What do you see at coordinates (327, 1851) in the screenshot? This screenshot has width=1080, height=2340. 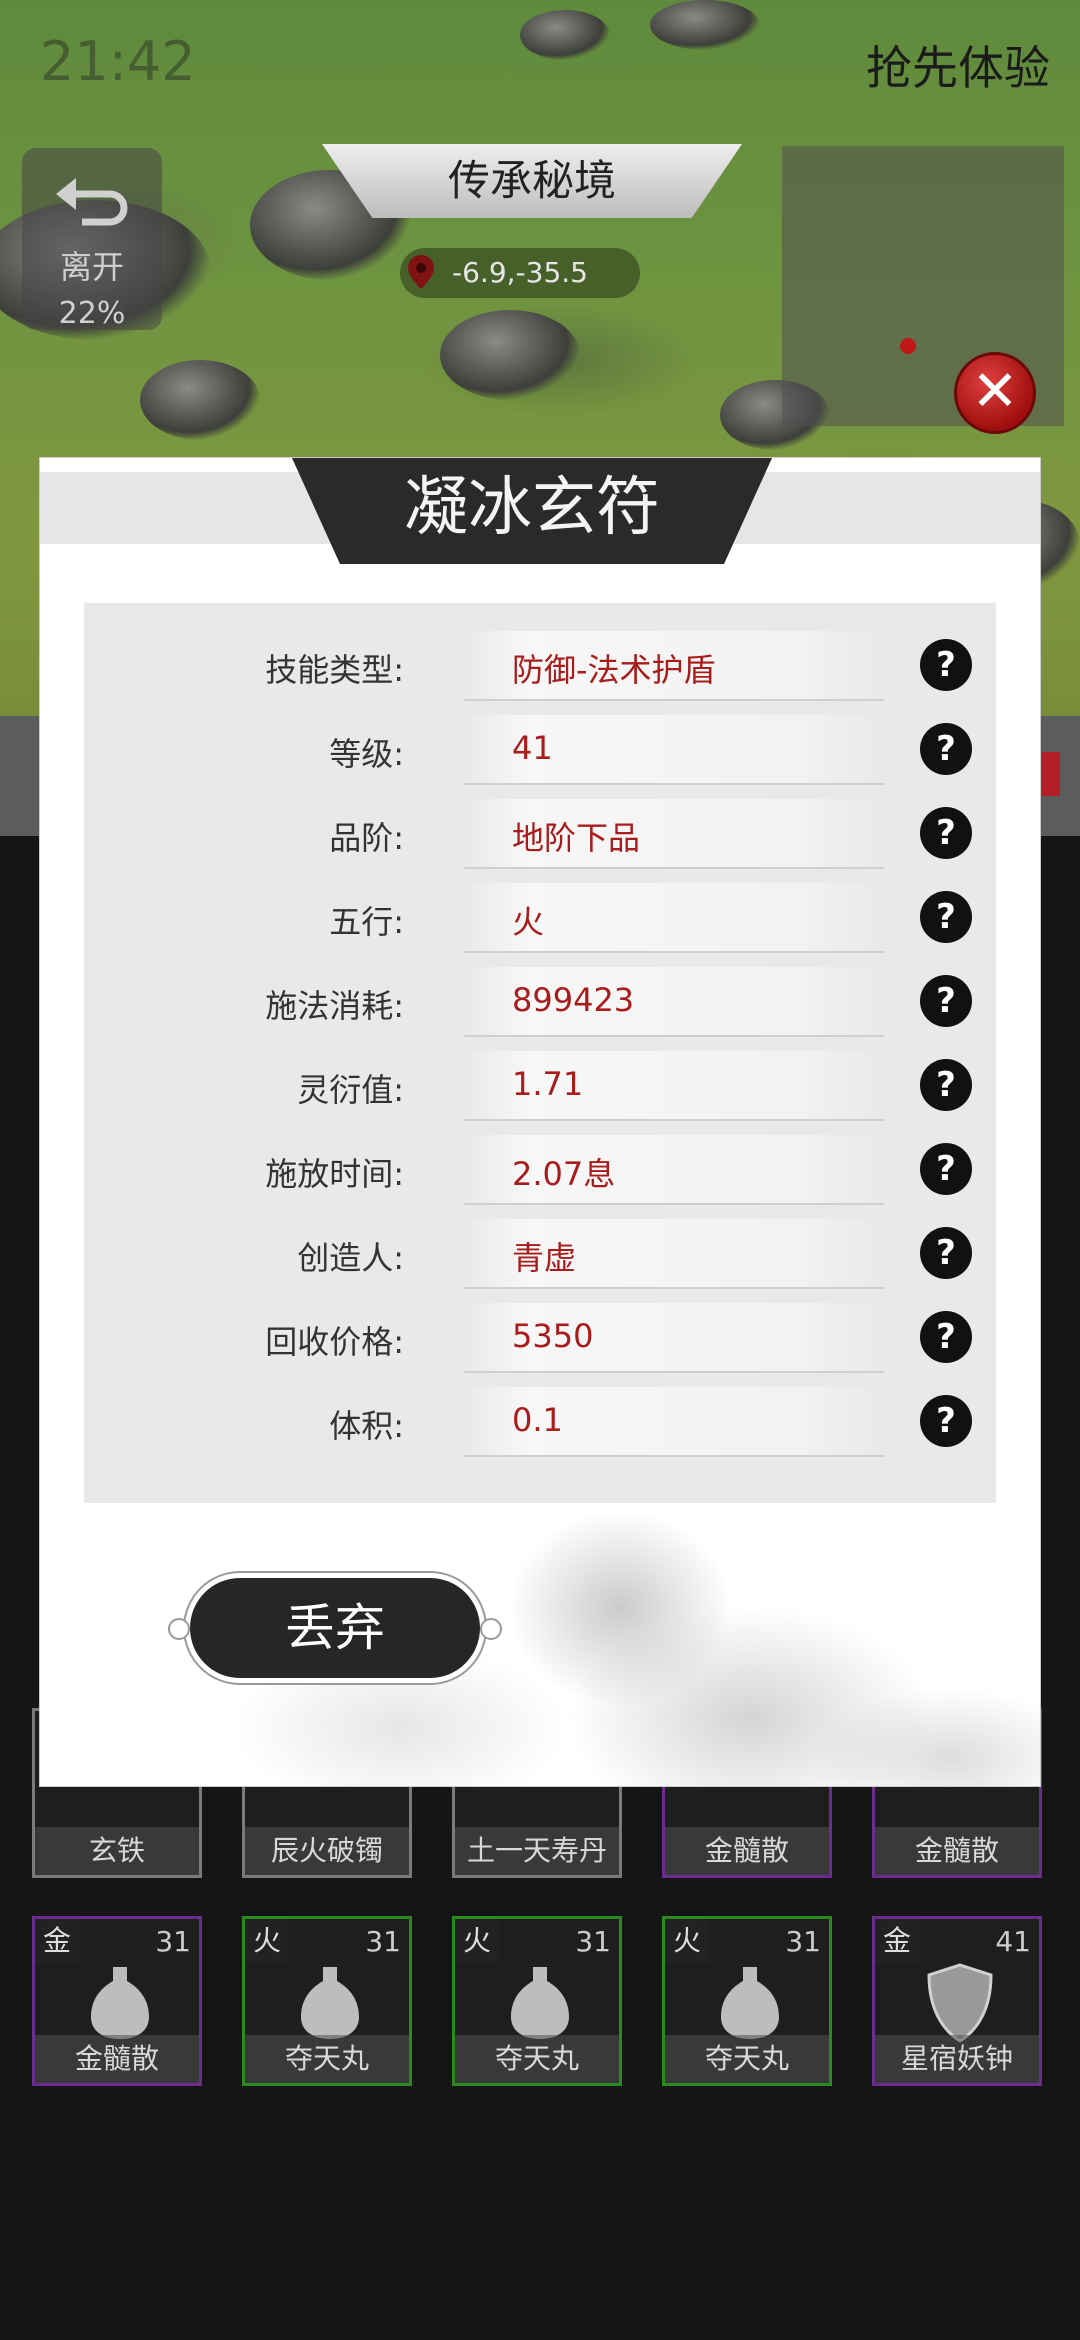 I see `item-name: 辰火破镯` at bounding box center [327, 1851].